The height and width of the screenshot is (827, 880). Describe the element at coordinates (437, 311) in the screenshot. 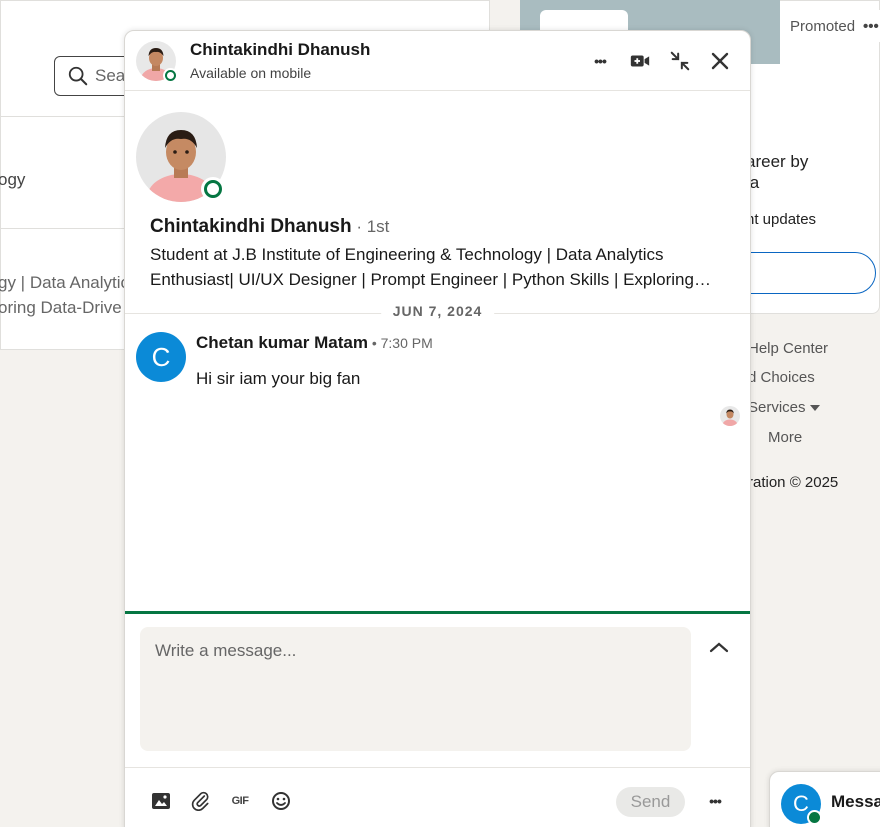

I see `date-label: JUN 7, 2024` at that location.